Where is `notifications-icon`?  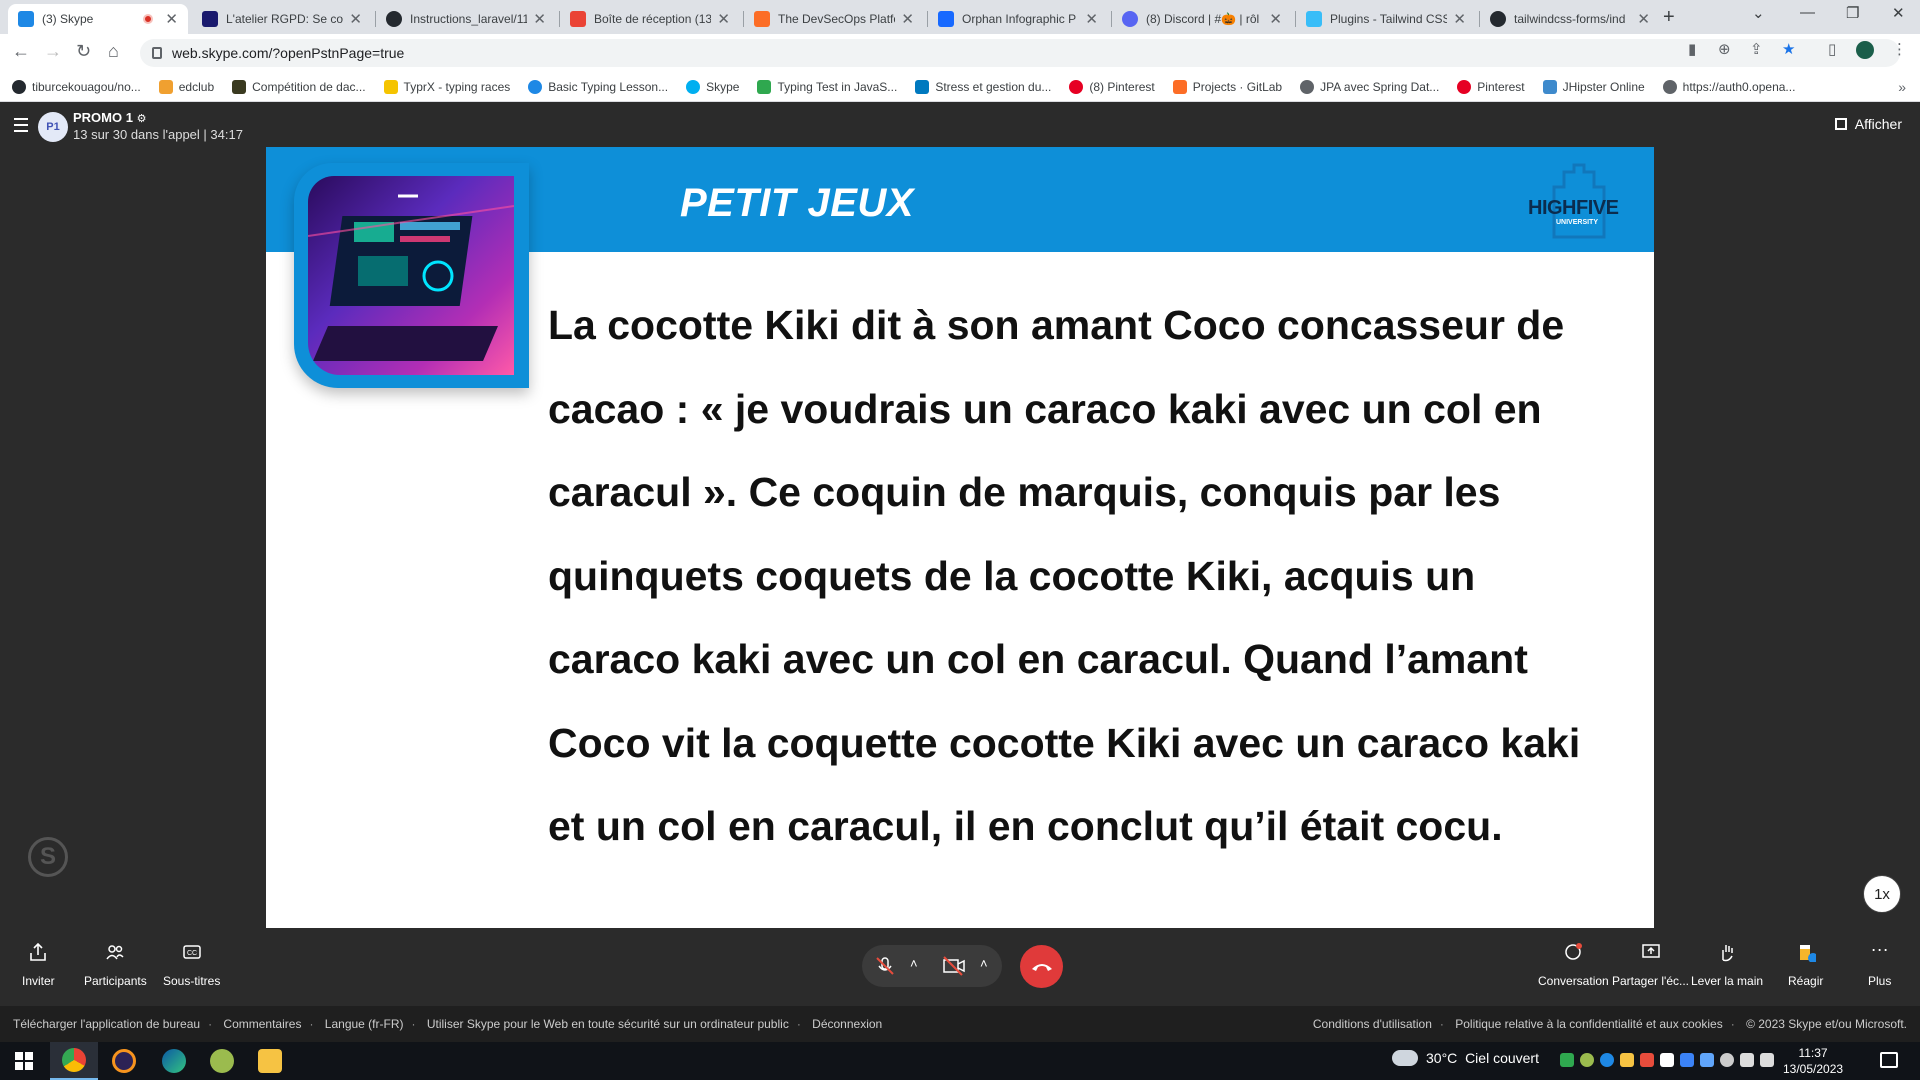
notifications-icon is located at coordinates (1889, 1060).